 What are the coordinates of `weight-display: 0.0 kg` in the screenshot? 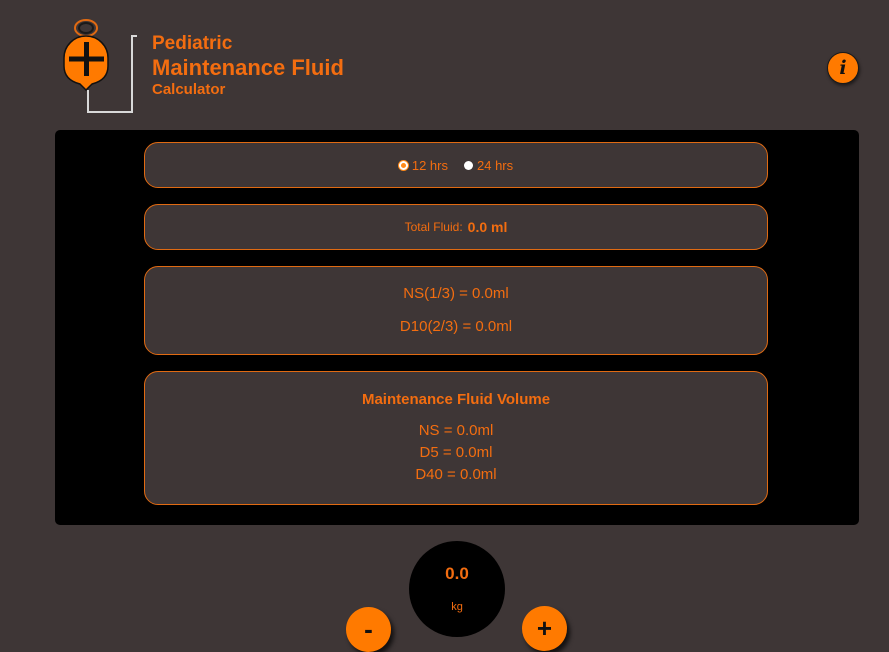 It's located at (457, 589).